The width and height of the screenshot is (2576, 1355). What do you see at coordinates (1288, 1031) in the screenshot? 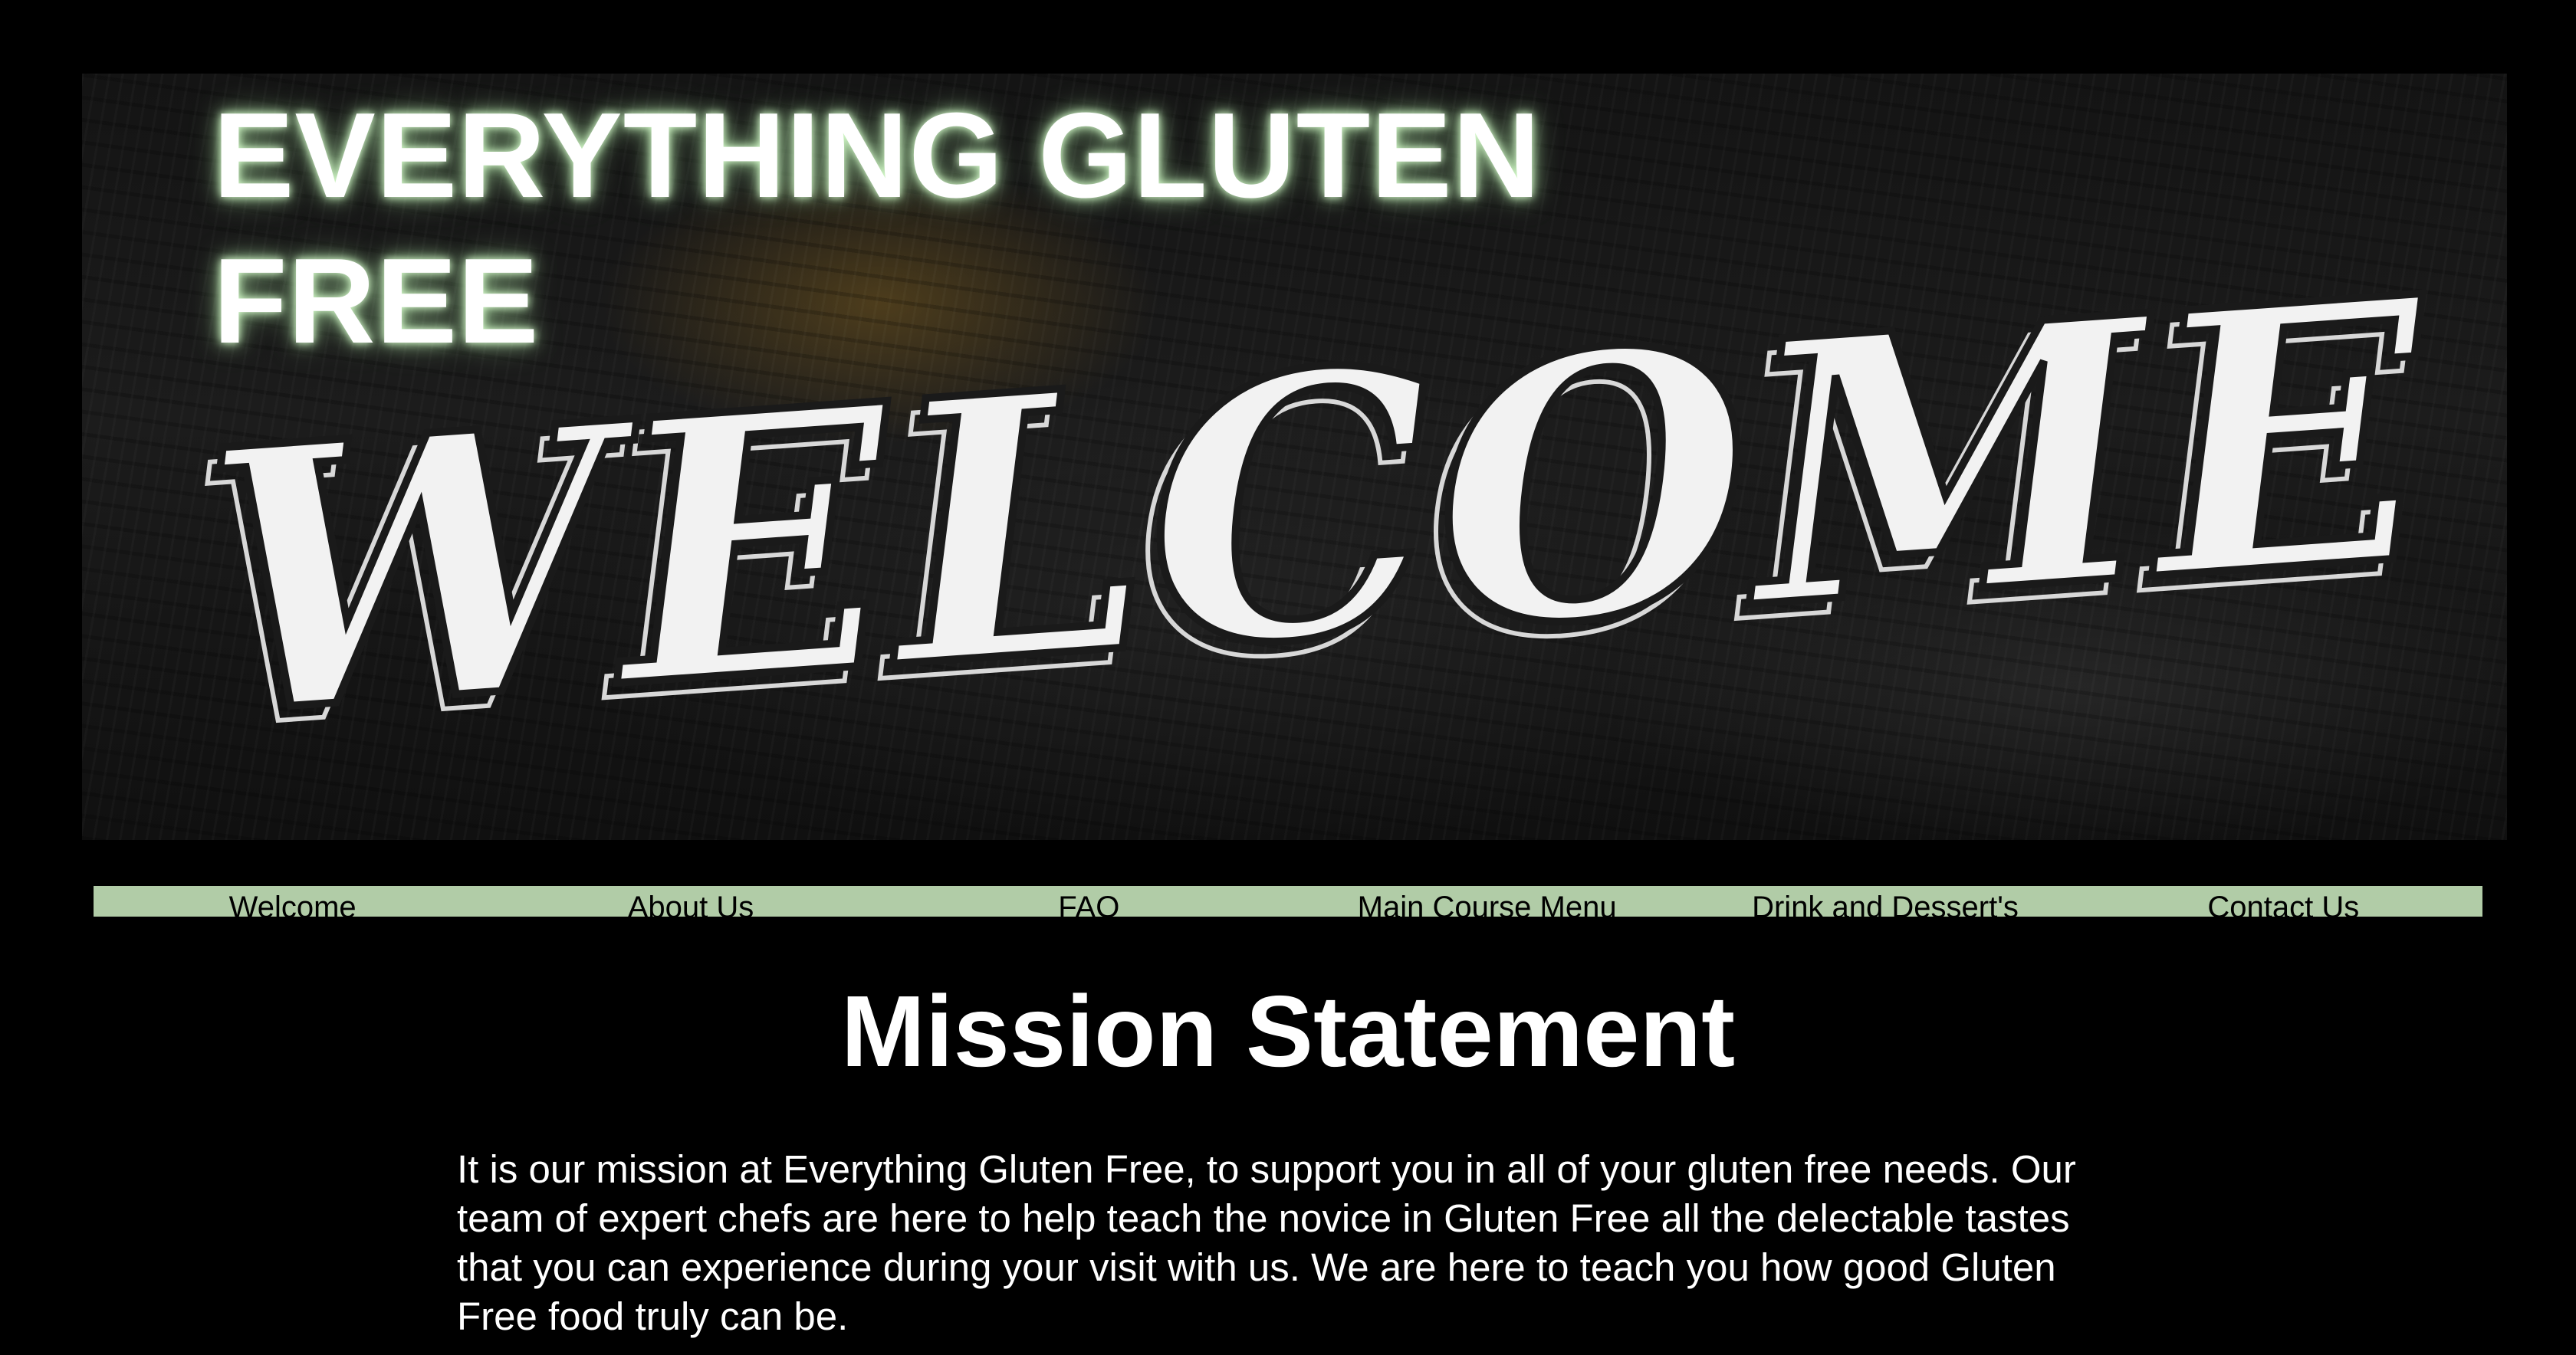
I see `mission-heading: Mission Statement` at bounding box center [1288, 1031].